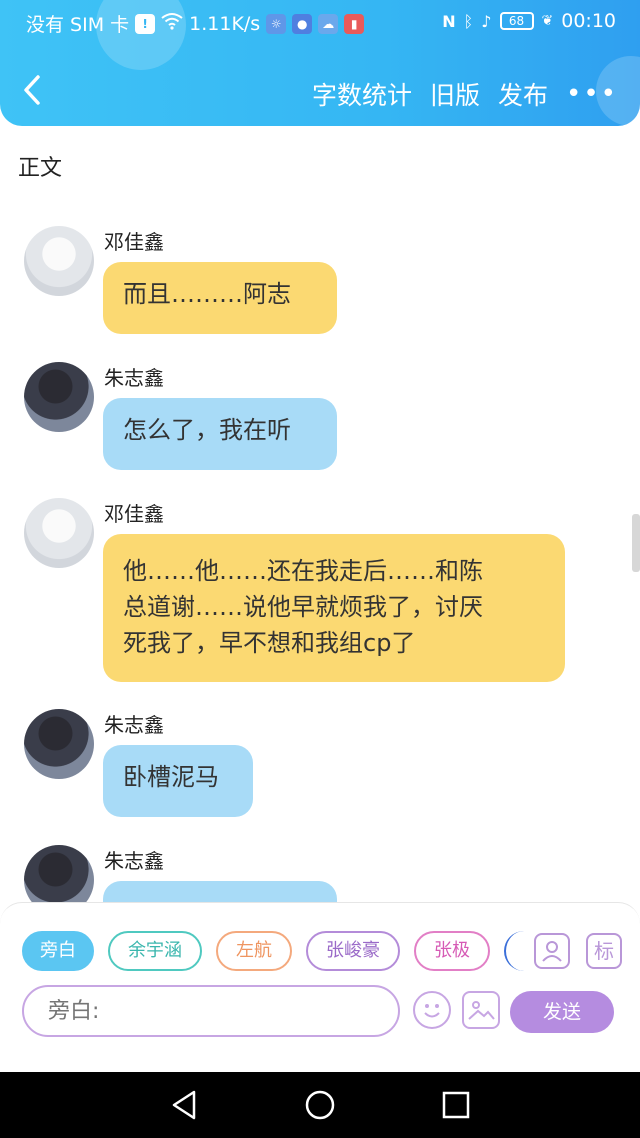  What do you see at coordinates (516, 21) in the screenshot?
I see `battery-icon: 68` at bounding box center [516, 21].